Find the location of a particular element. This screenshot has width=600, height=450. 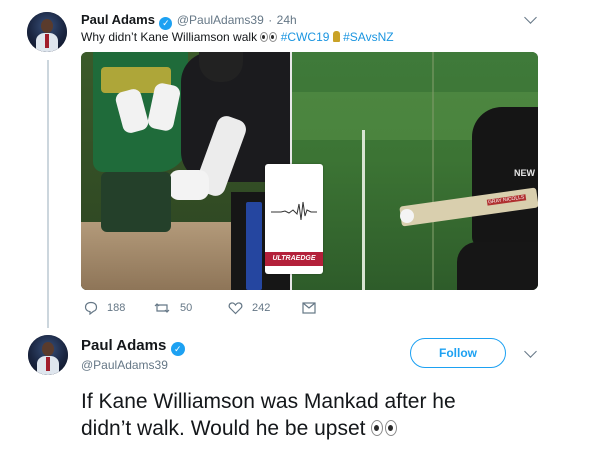

ultraedge-label: ULTRAEDGE is located at coordinates (294, 259).